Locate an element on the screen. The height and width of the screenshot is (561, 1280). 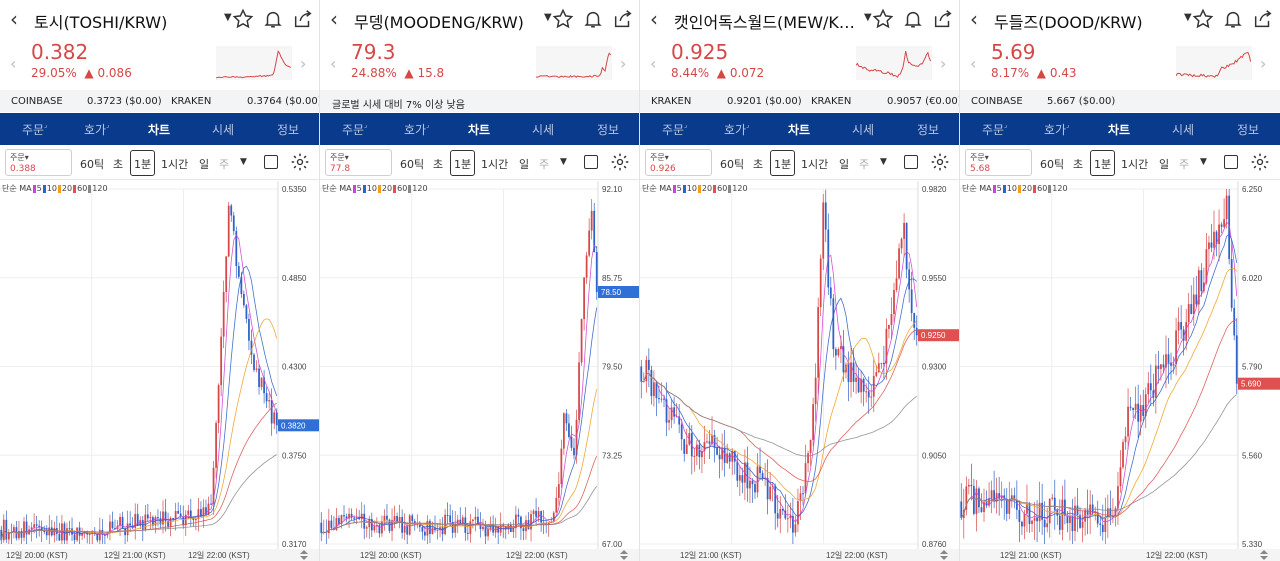
ma-line is located at coordinates (779, 397).